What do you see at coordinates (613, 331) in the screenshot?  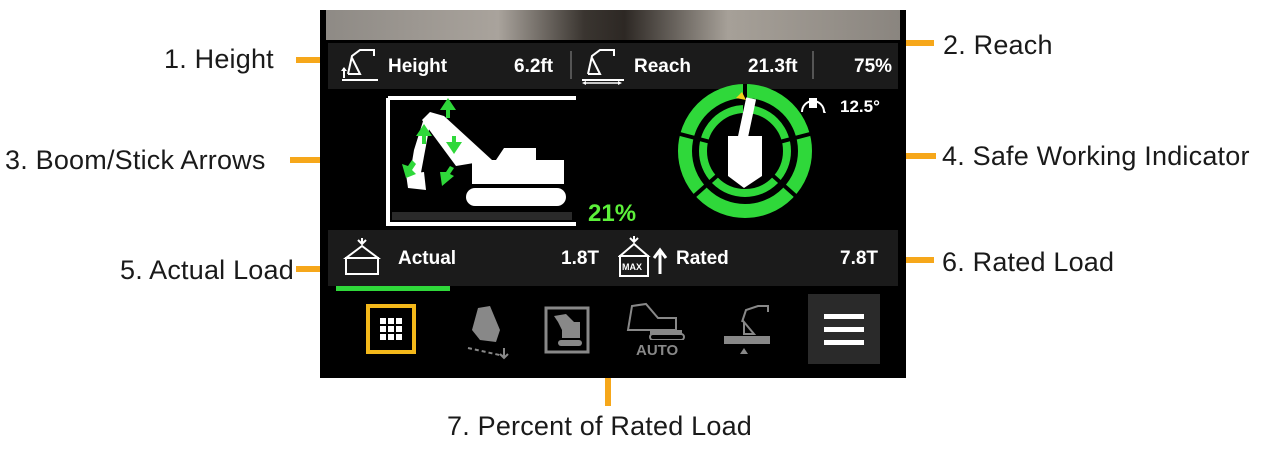 I see `bottom-nav: AUTO` at bounding box center [613, 331].